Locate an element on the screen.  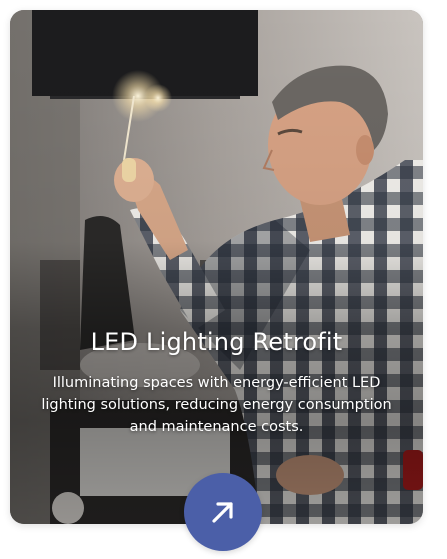
card-title: LED Lighting Retrofit is located at coordinates (216, 342).